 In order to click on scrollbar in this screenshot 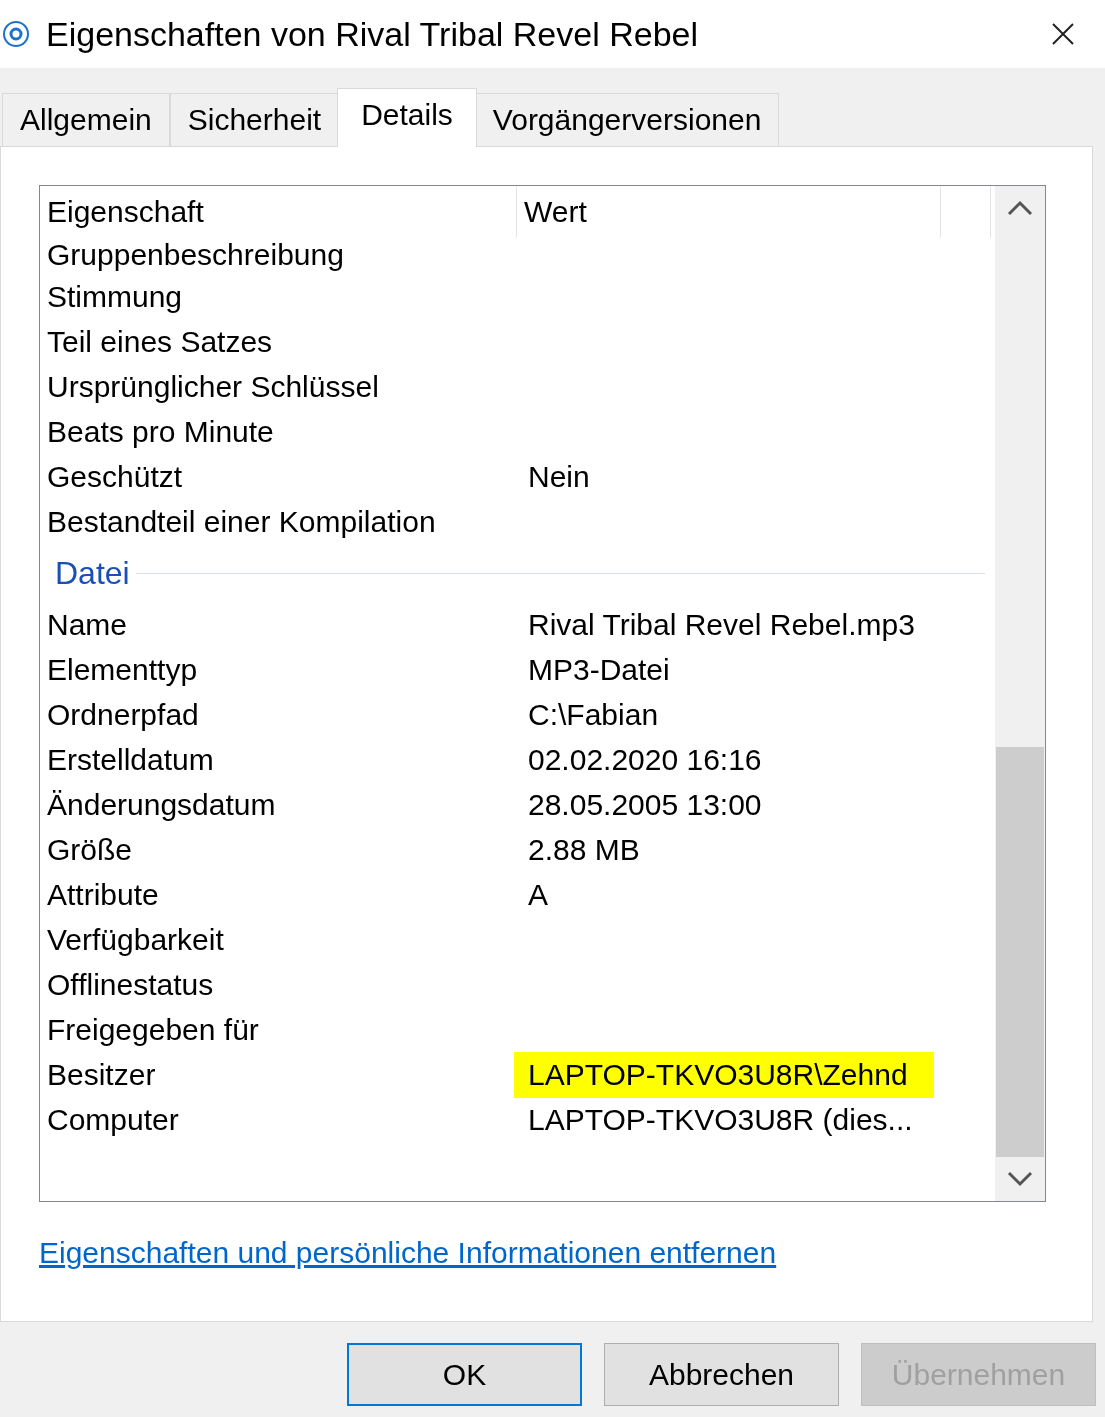, I will do `click(1020, 693)`.